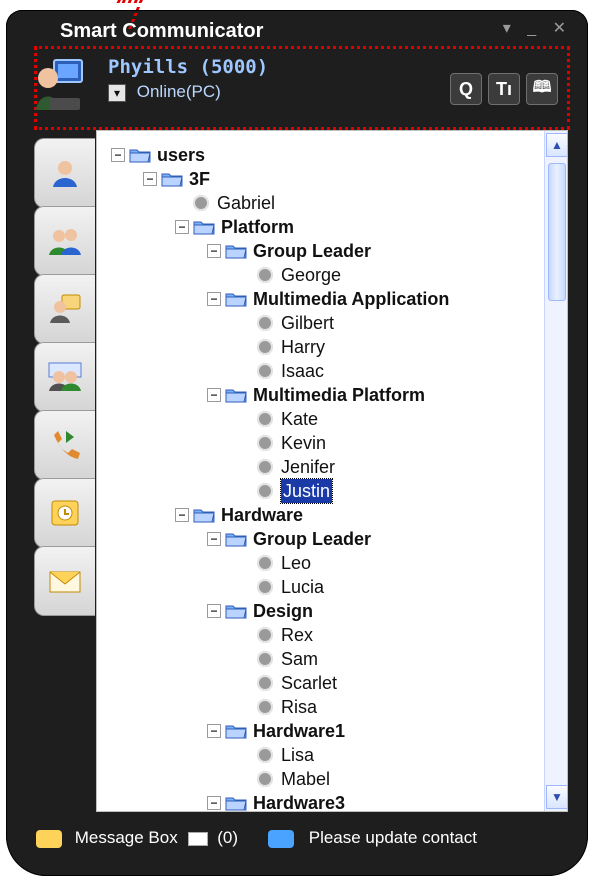 The width and height of the screenshot is (594, 880). What do you see at coordinates (258, 227) in the screenshot?
I see `tree-group-label: Platform` at bounding box center [258, 227].